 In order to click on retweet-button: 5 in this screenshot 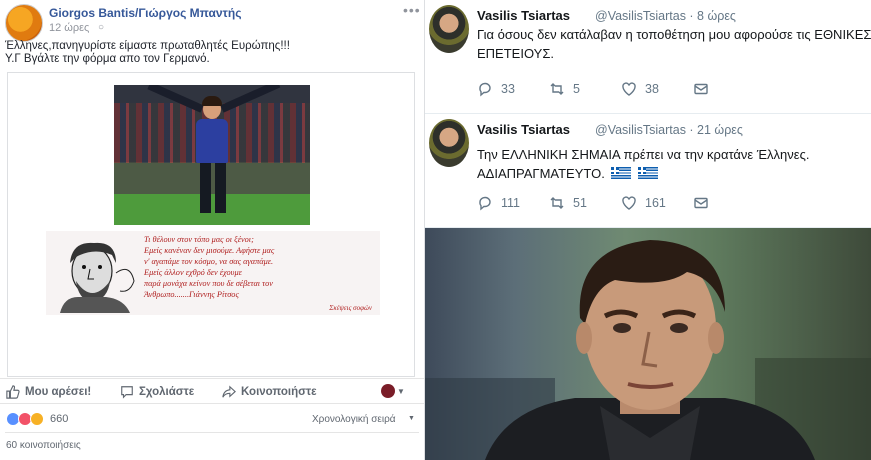, I will do `click(585, 89)`.